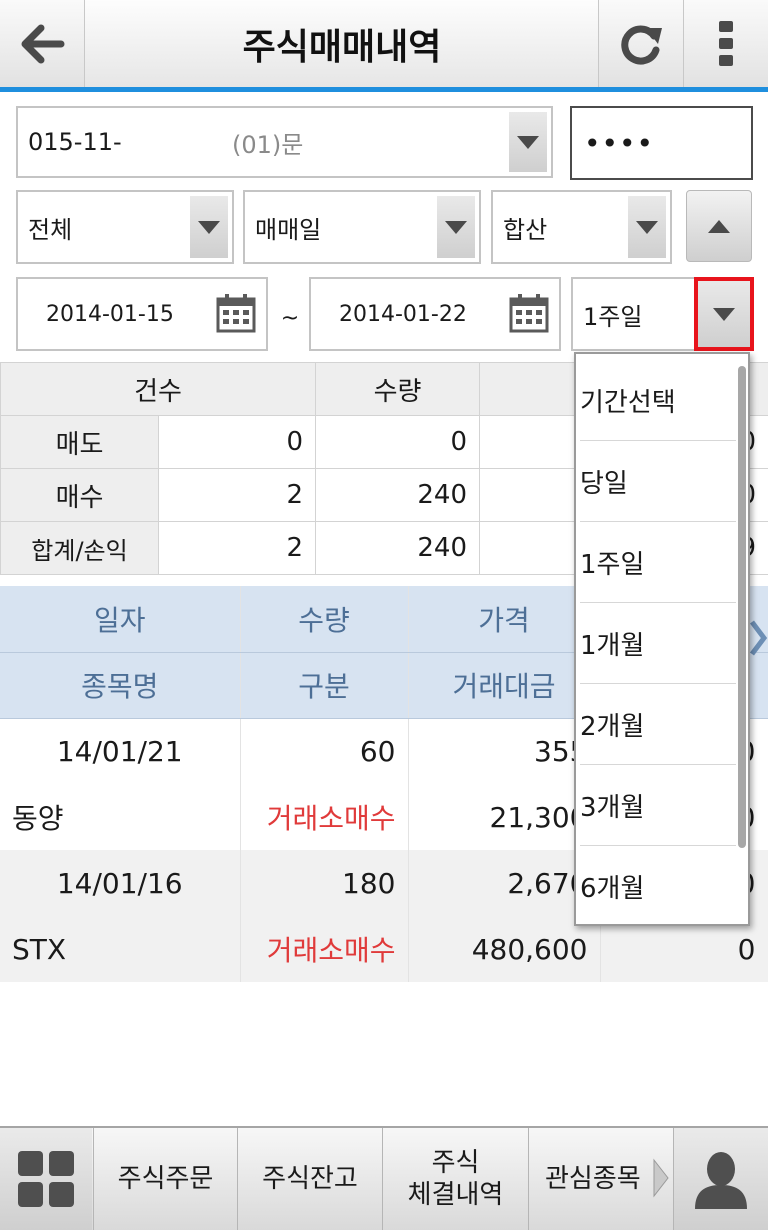  Describe the element at coordinates (661, 143) in the screenshot. I see `password-field: ••••` at that location.